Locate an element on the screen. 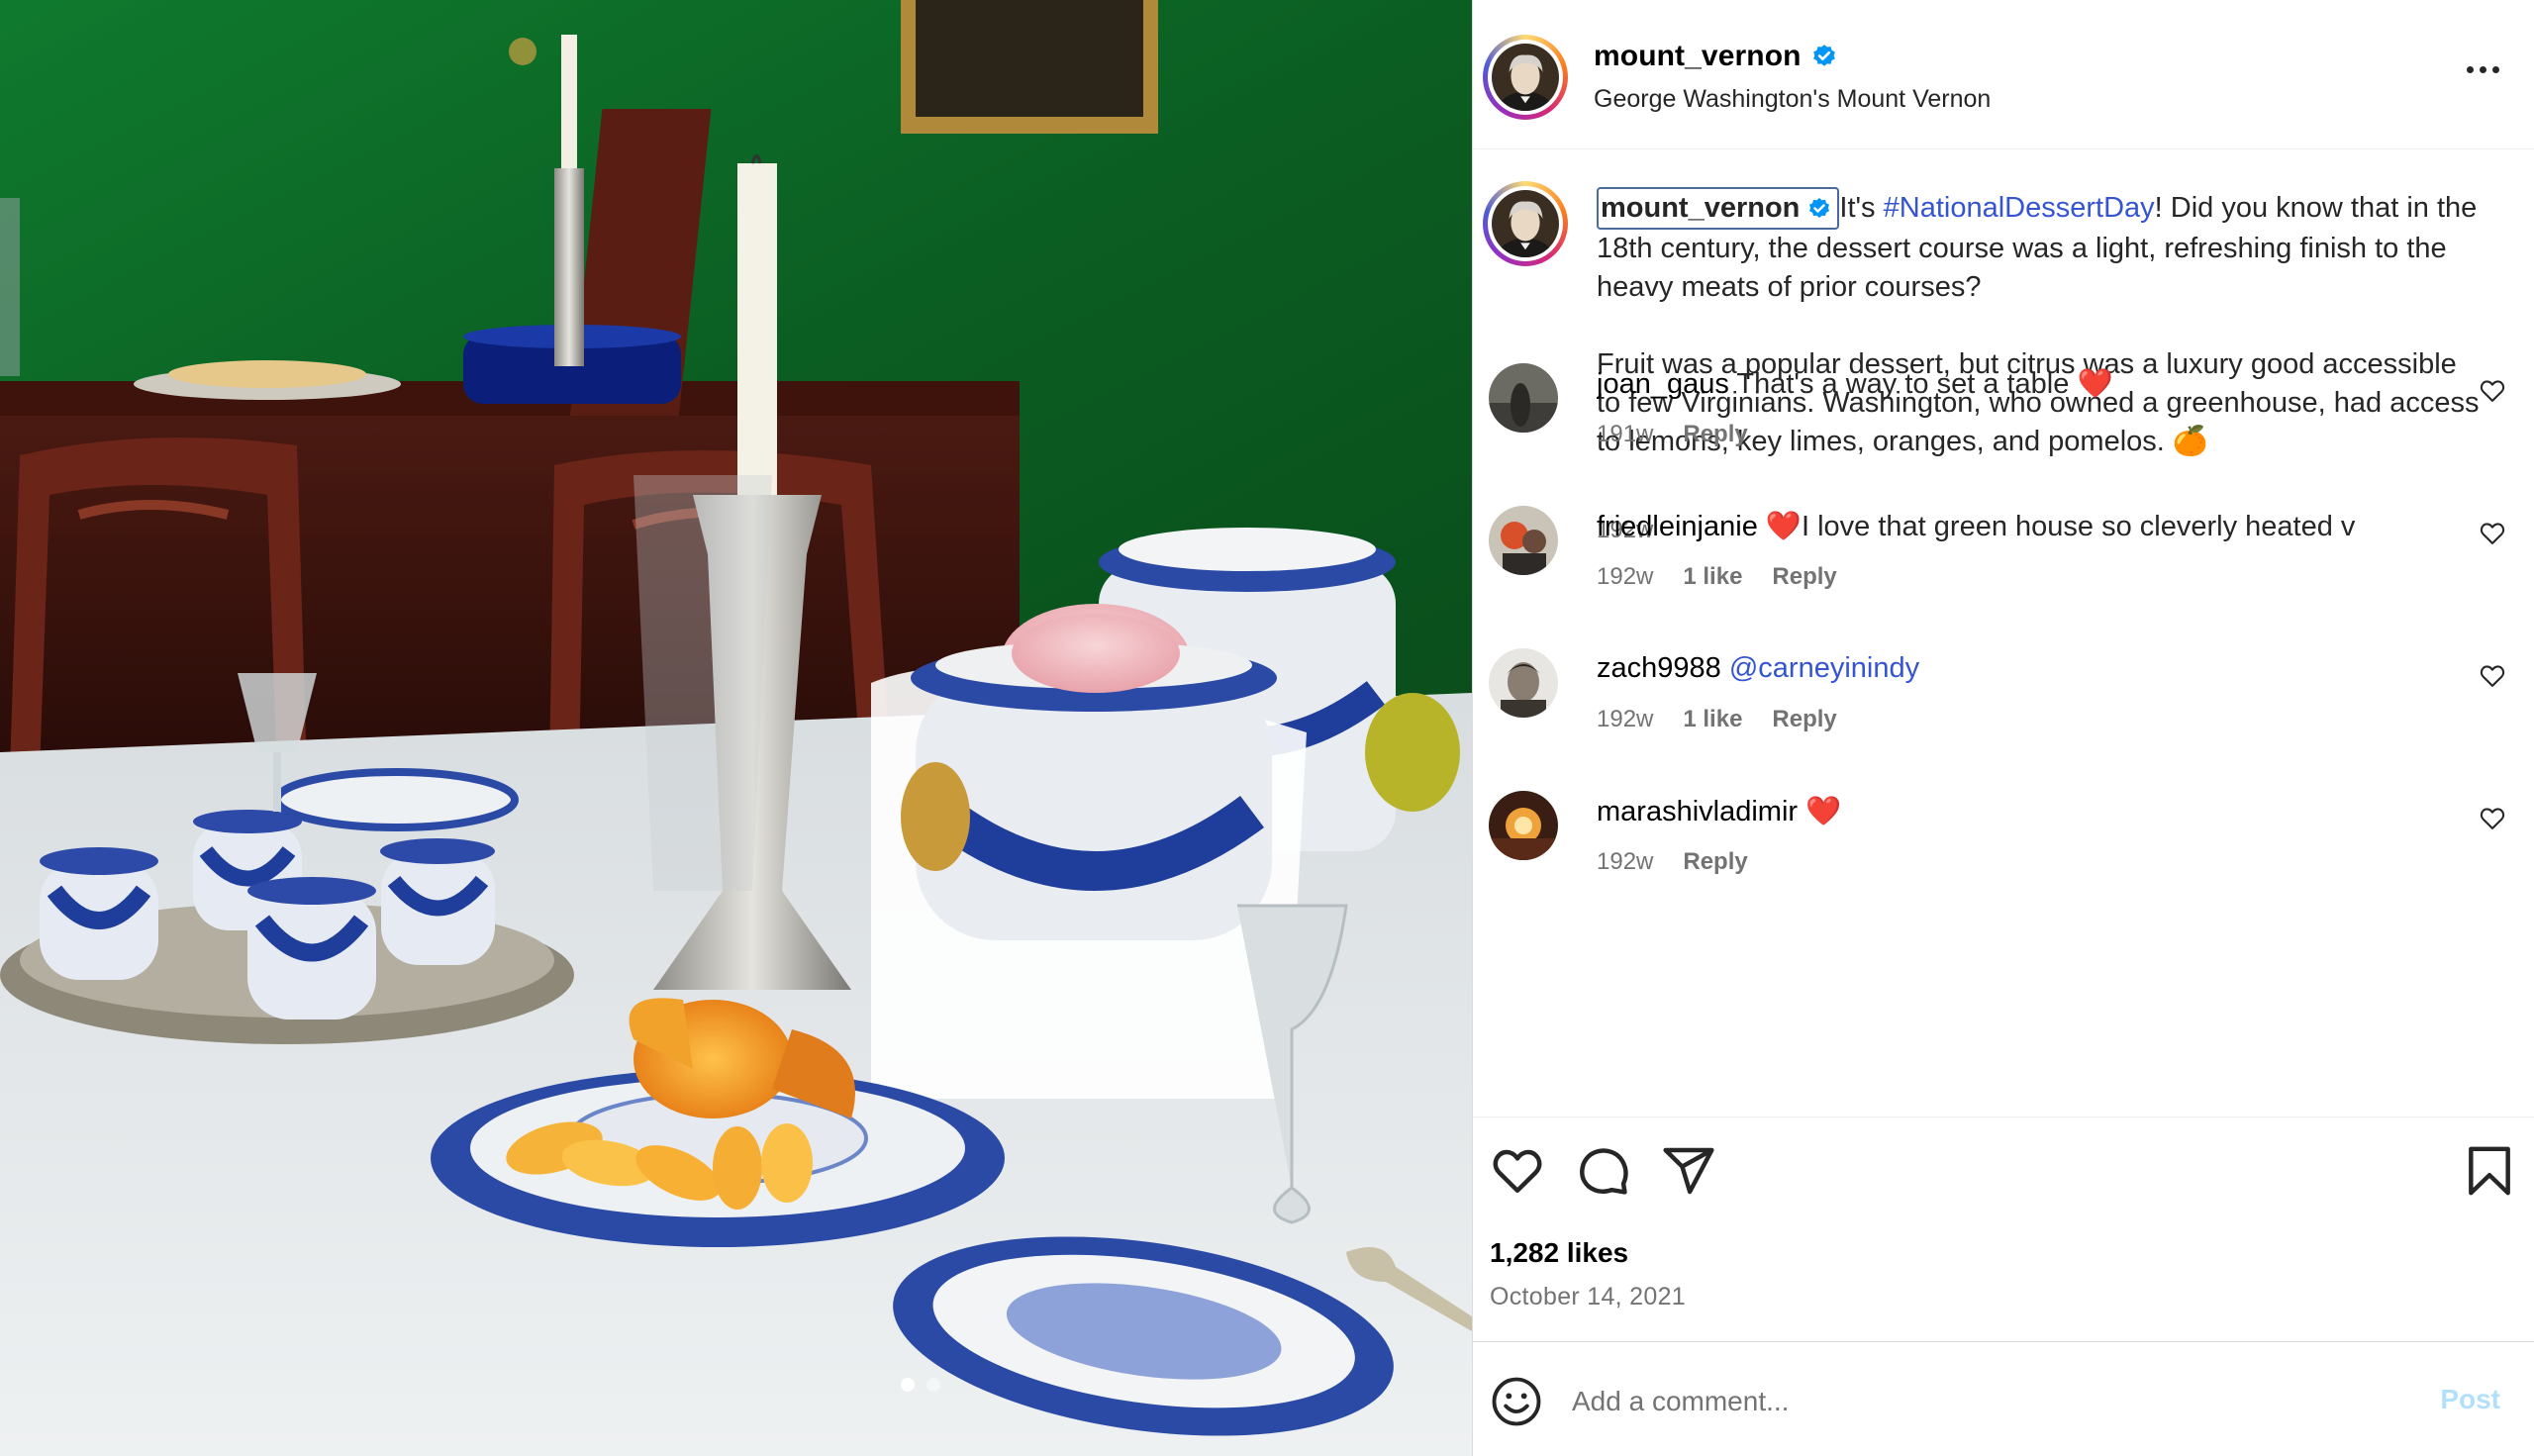 The image size is (2534, 1456). post-date: October 14, 2021 is located at coordinates (1588, 1297).